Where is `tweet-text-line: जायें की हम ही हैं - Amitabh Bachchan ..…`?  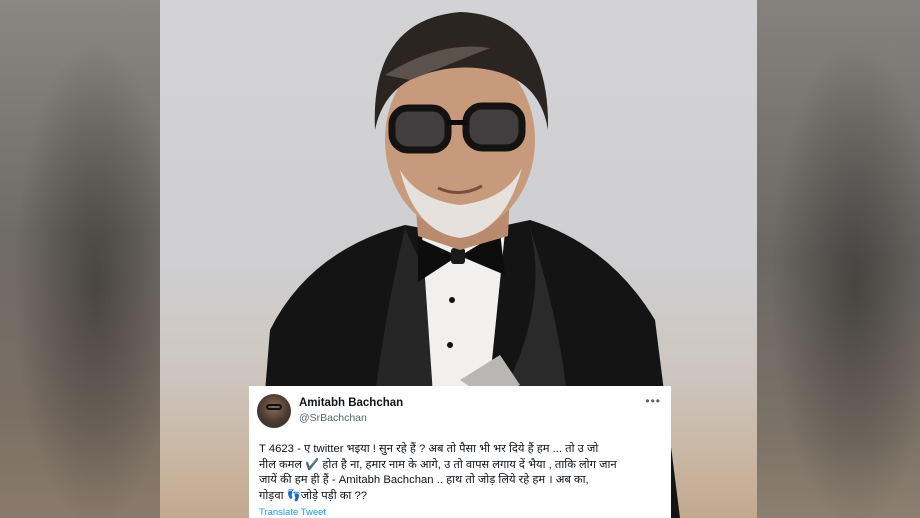 tweet-text-line: जायें की हम ही हैं - Amitabh Bachchan ..… is located at coordinates (424, 480).